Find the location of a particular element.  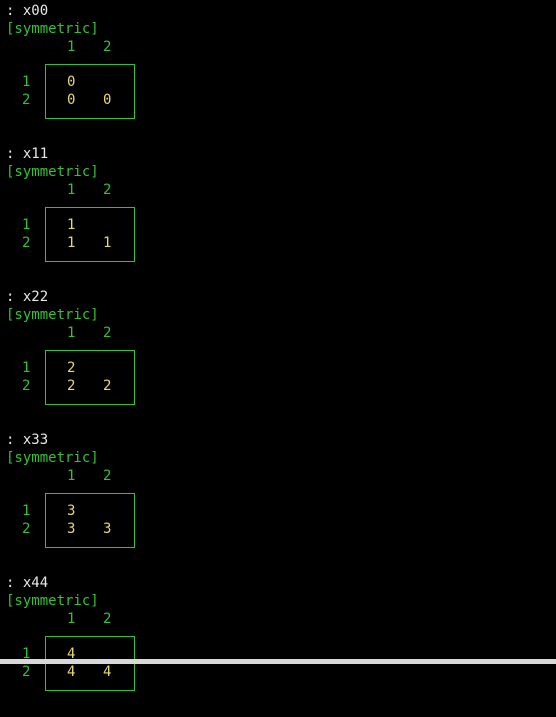

matrix-command: : x00 is located at coordinates (27, 11).